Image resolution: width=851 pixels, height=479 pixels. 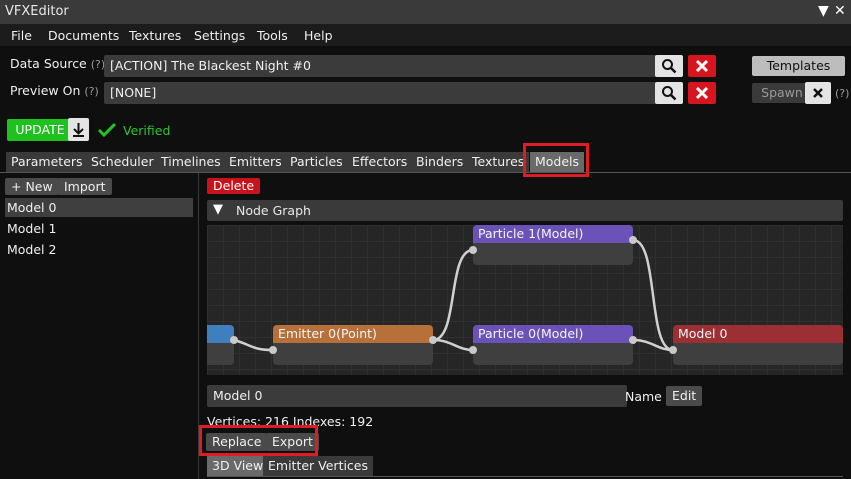 I want to click on tab-particles: Particles, so click(x=316, y=162).